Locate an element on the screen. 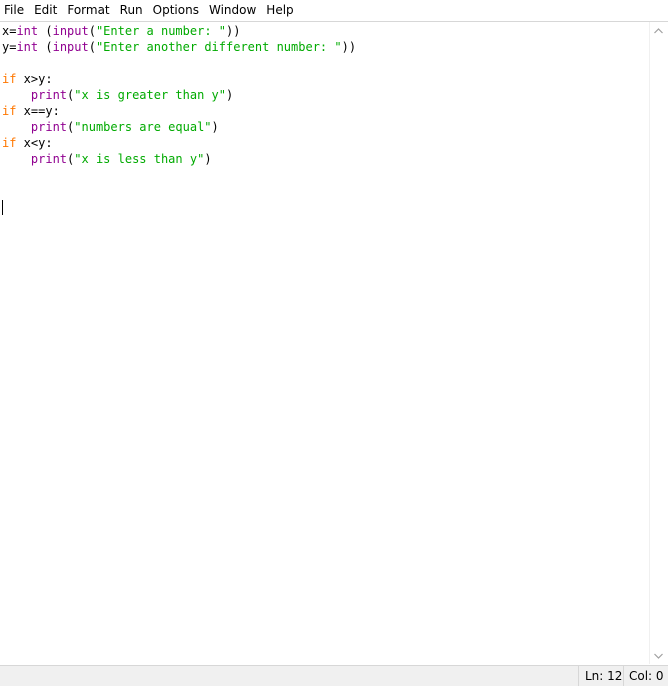  code-token: "Enter a number: " is located at coordinates (160, 31).